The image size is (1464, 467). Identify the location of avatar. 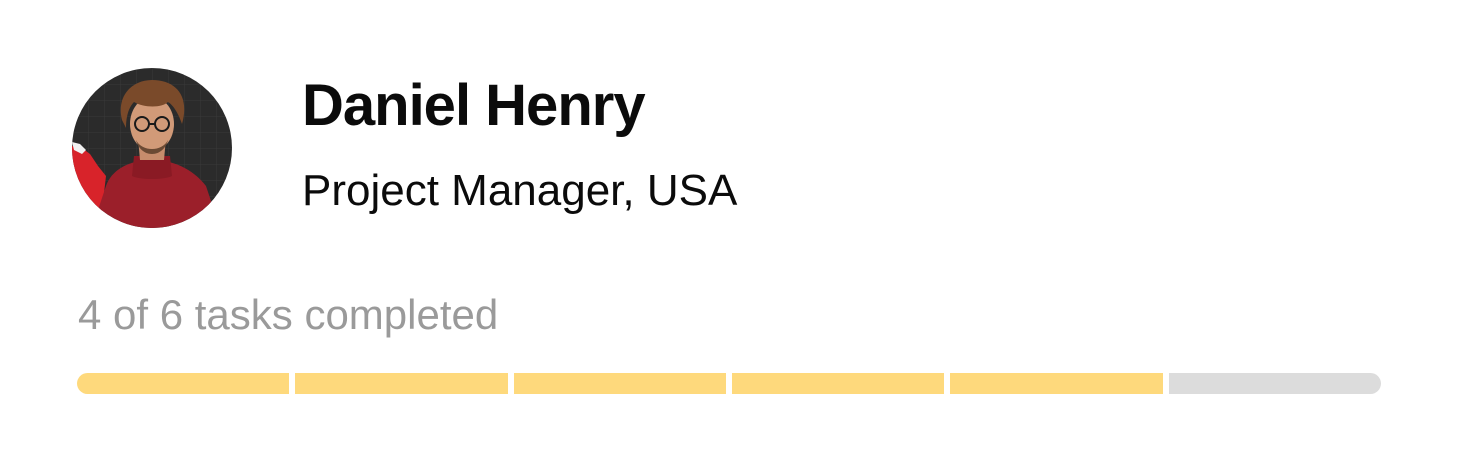
(152, 148).